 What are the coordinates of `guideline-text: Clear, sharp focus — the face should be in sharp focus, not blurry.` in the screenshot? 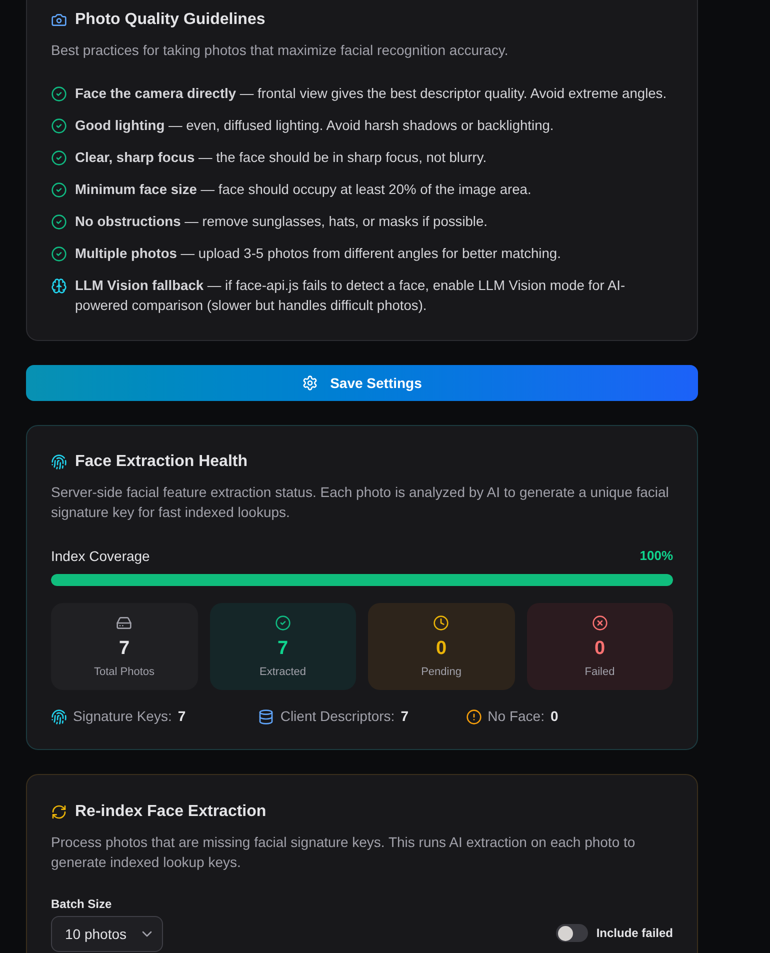 It's located at (281, 158).